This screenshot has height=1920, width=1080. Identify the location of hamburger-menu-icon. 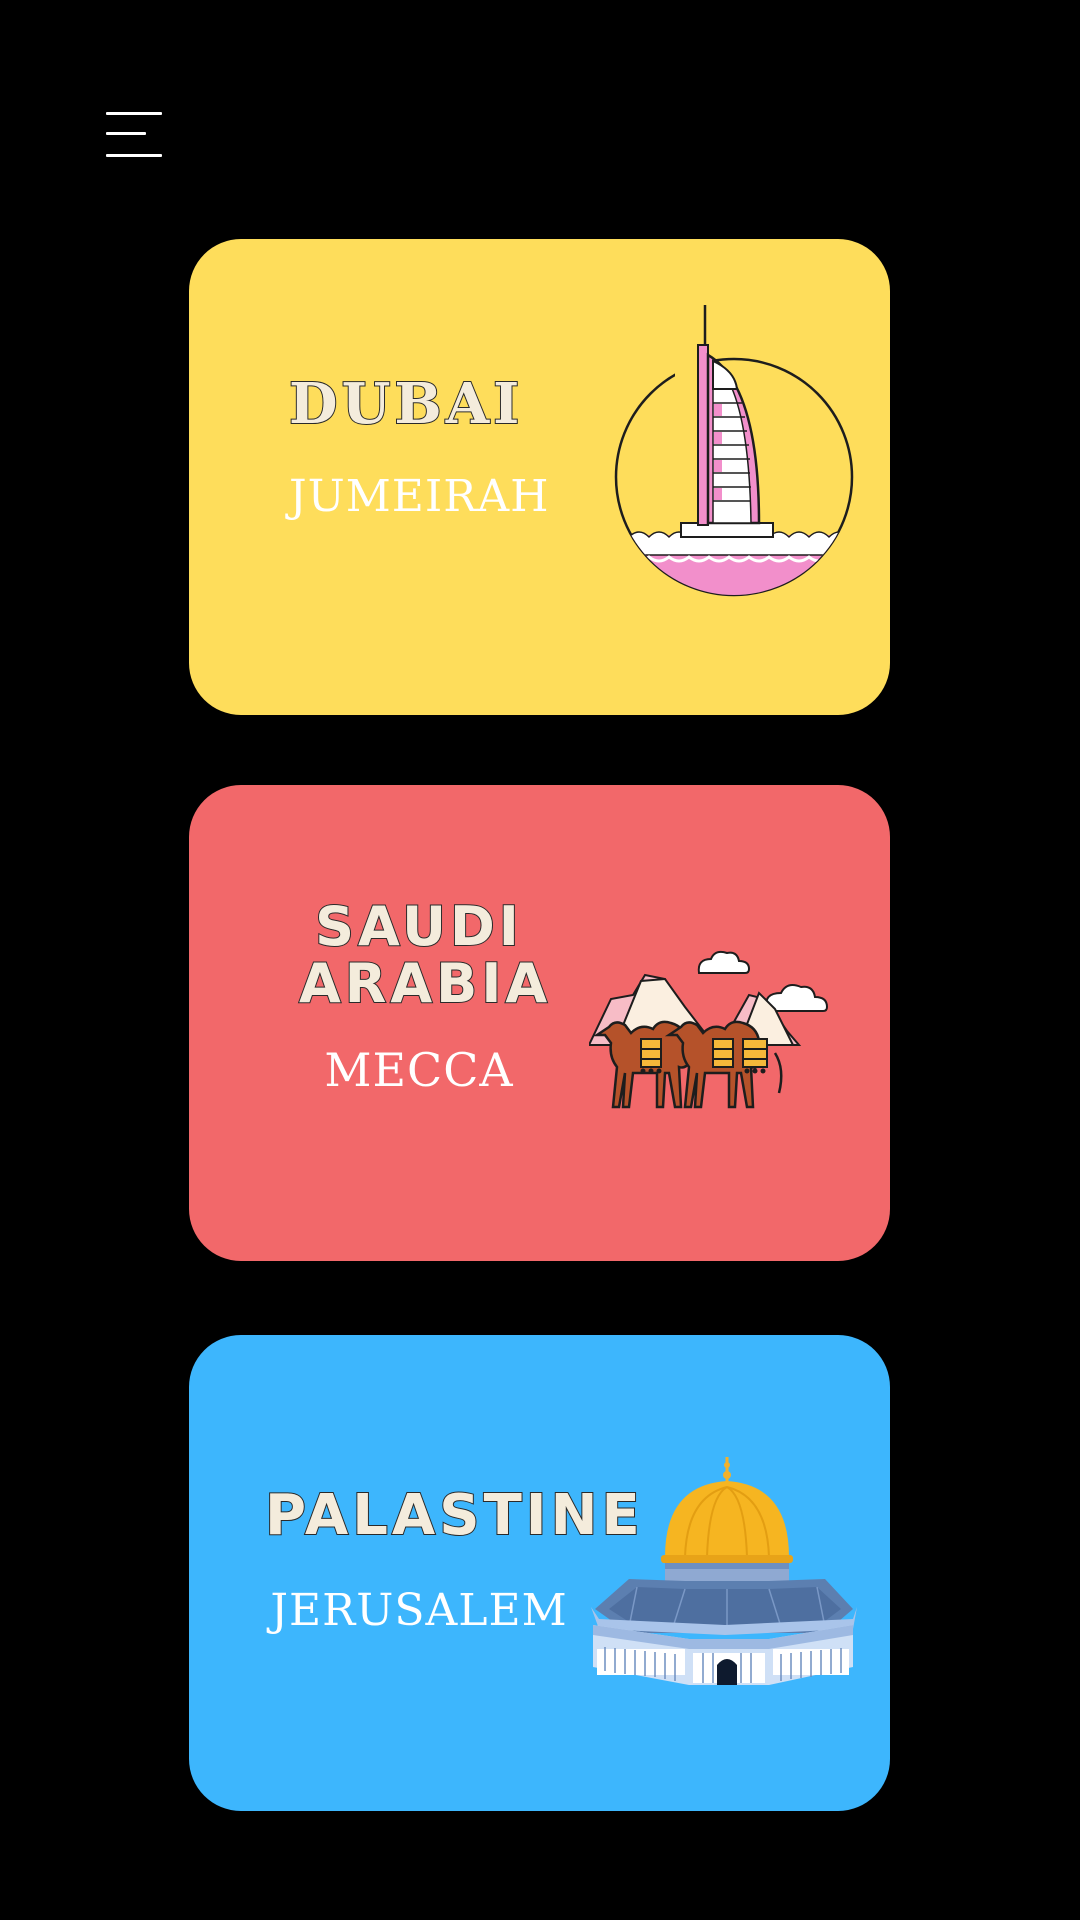
(134, 113).